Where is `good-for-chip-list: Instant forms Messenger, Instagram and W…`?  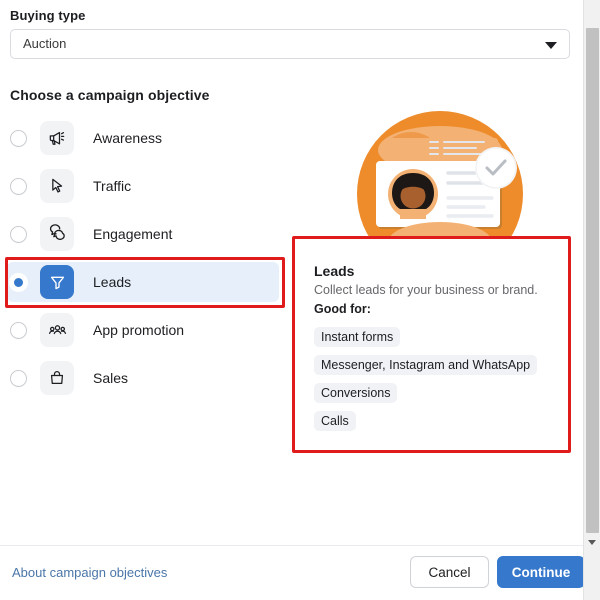 good-for-chip-list: Instant forms Messenger, Instagram and W… is located at coordinates (439, 383).